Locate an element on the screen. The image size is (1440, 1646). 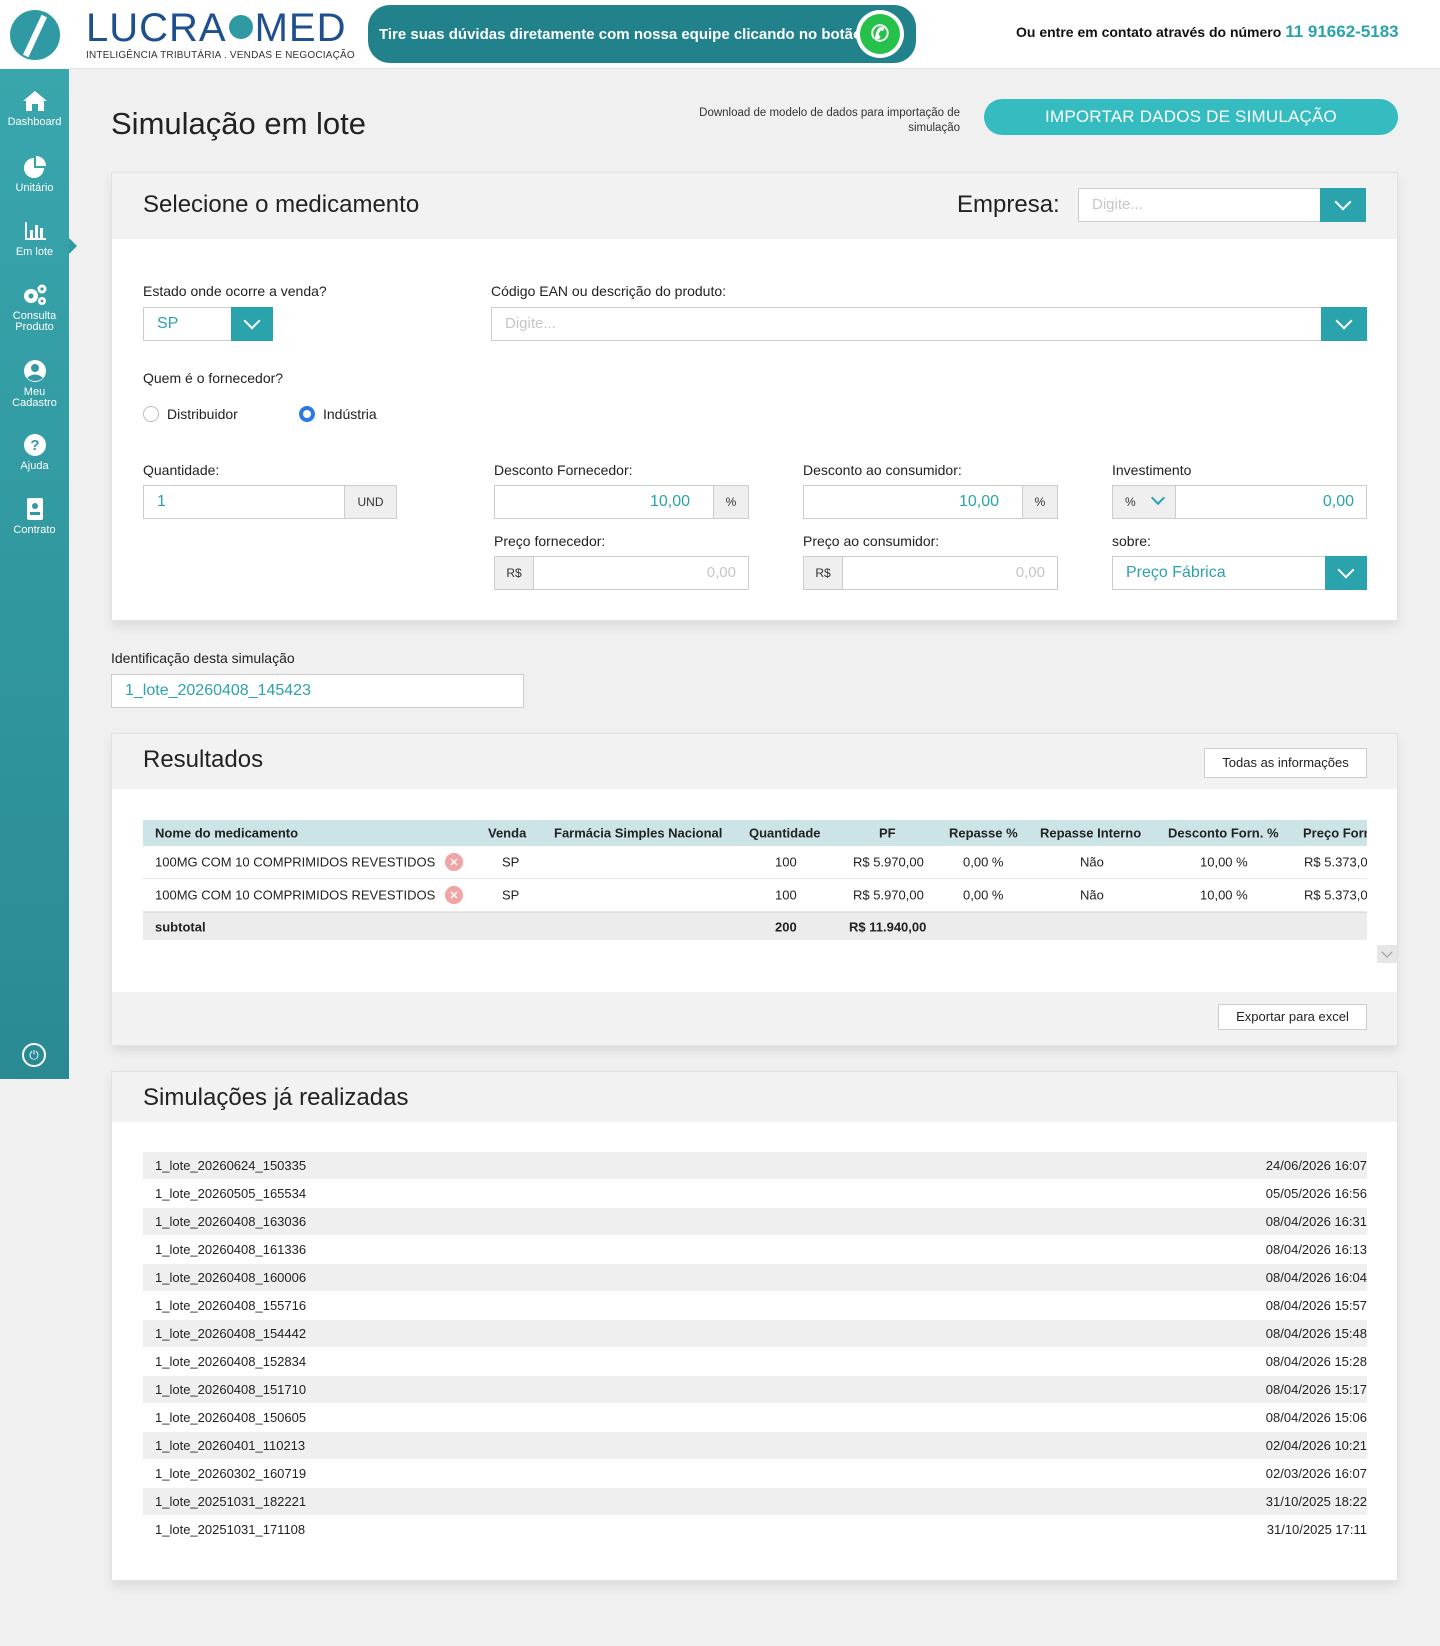
cell-repasse-interno: Não is located at coordinates (1092, 862).